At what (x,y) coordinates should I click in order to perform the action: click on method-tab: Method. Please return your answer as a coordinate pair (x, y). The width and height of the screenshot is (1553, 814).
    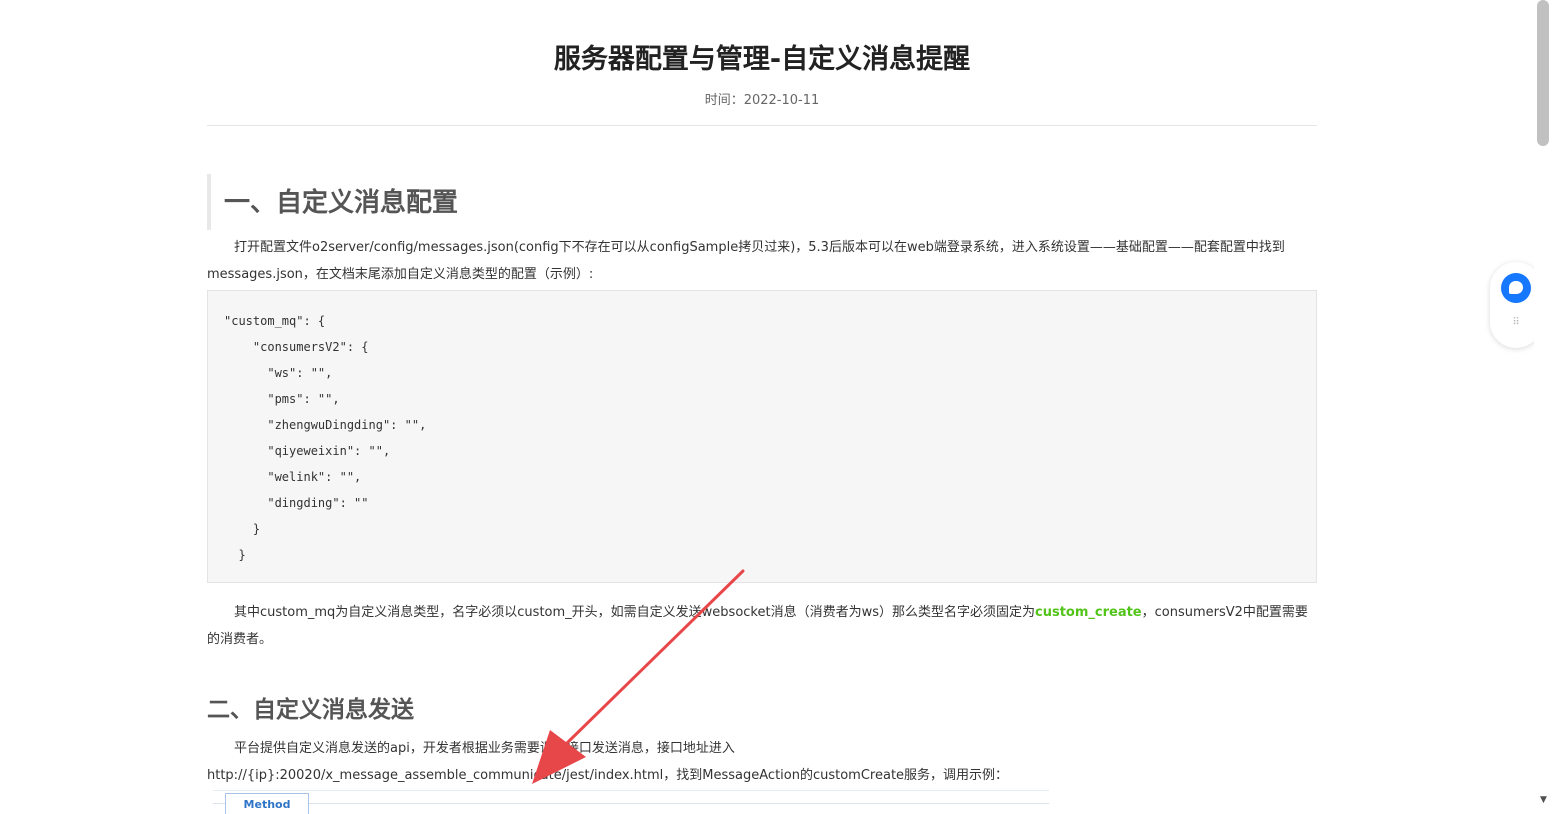
    Looking at the image, I should click on (267, 803).